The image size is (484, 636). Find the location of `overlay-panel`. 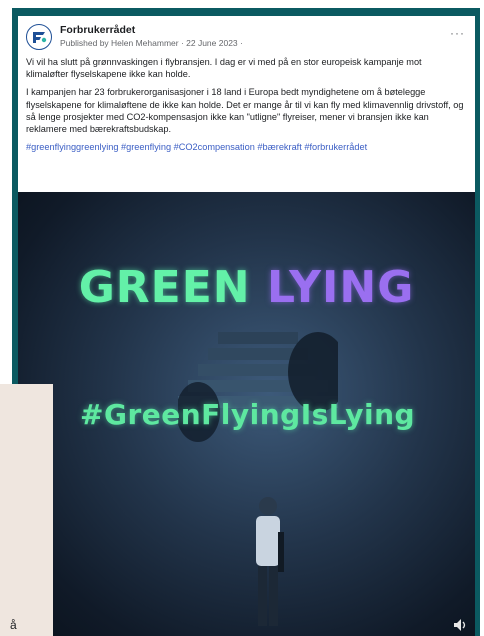

overlay-panel is located at coordinates (26, 510).